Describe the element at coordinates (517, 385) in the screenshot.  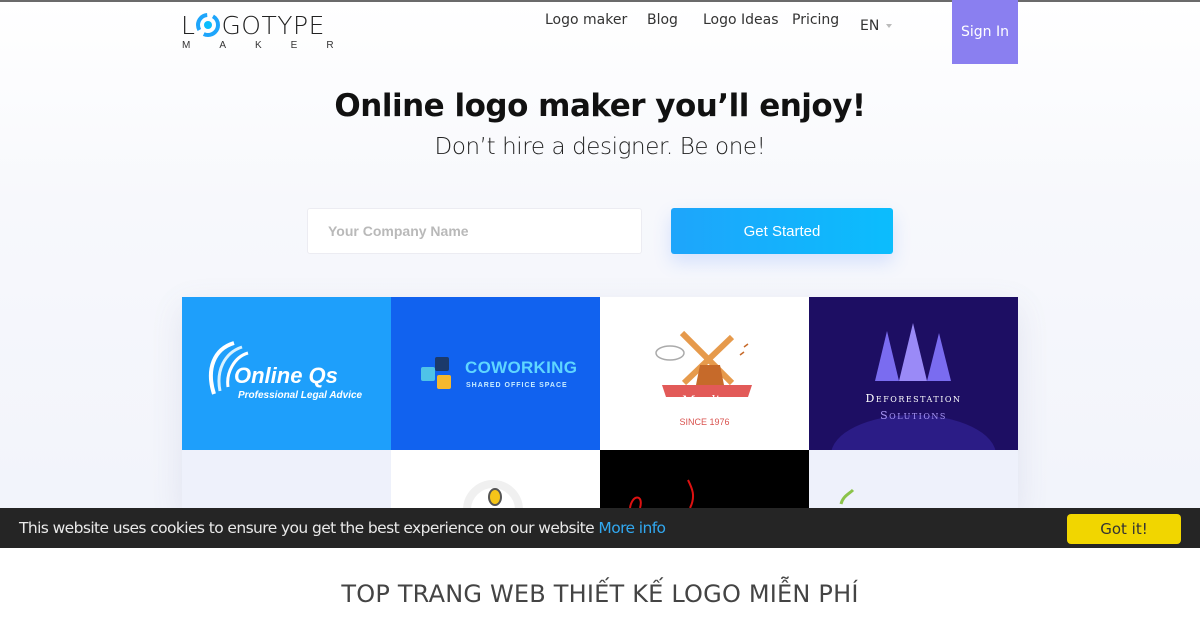
I see `logo-subtitle: SHARED OFFICE SPACE` at that location.